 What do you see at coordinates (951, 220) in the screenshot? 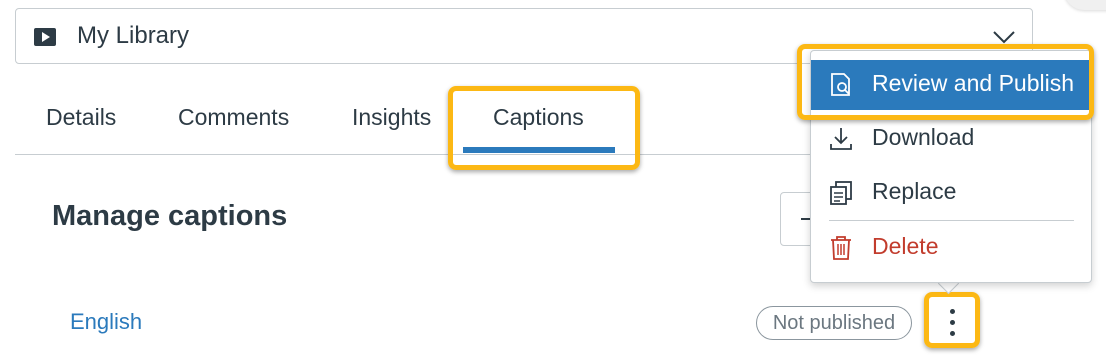
I see `menu-separator` at bounding box center [951, 220].